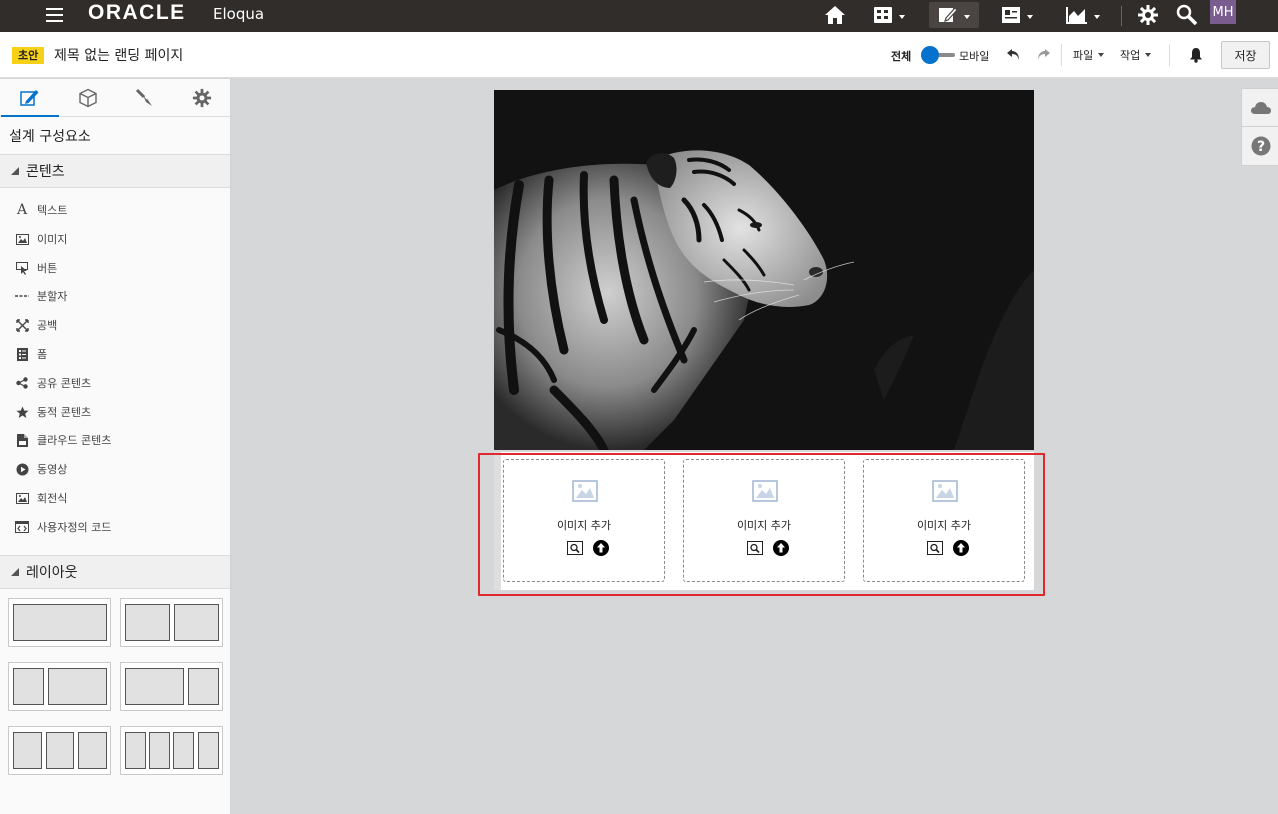 The image size is (1278, 814). I want to click on right-rail: ?, so click(1259, 127).